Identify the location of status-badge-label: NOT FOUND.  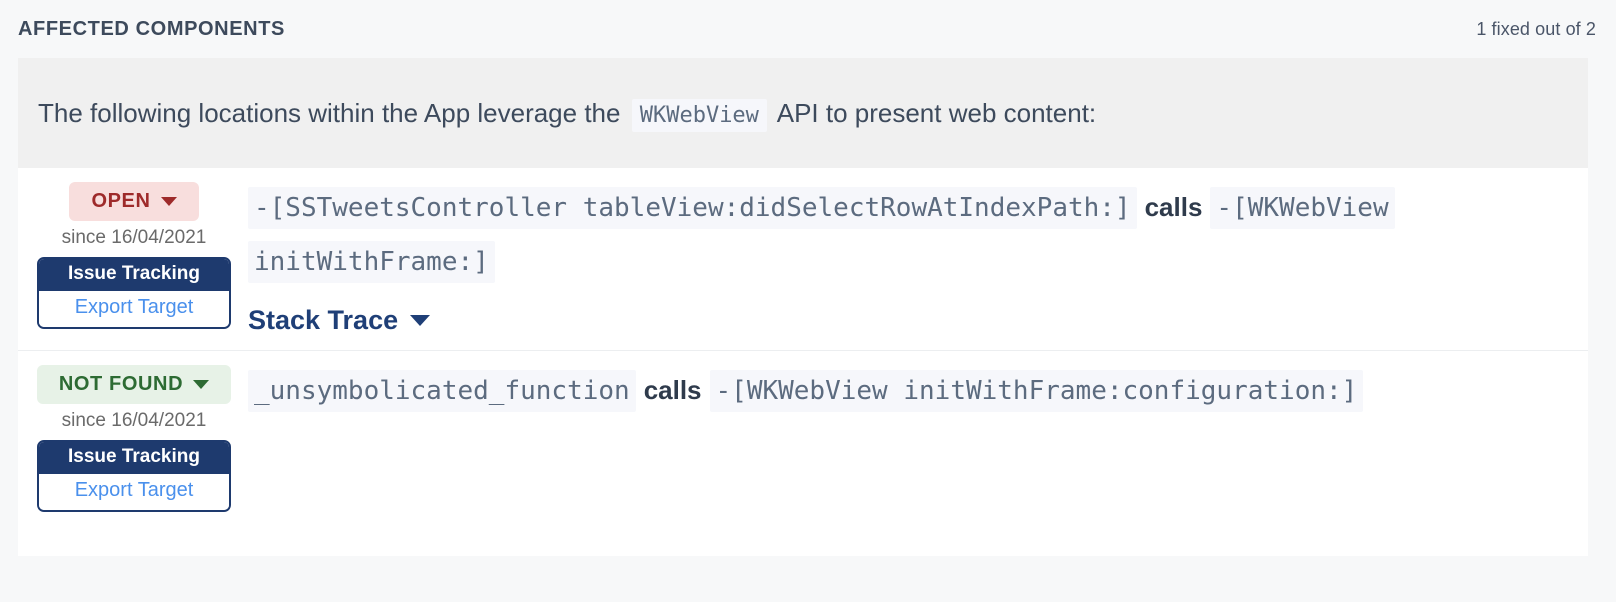
(121, 384).